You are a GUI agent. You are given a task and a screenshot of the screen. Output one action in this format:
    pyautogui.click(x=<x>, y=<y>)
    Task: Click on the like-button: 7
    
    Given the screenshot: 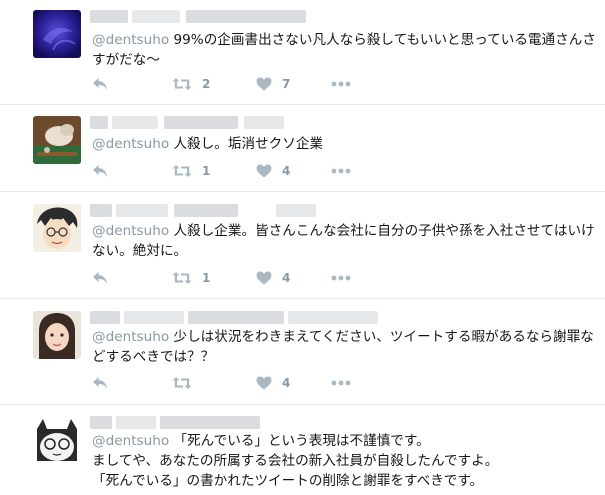 What is the action you would take?
    pyautogui.click(x=273, y=84)
    